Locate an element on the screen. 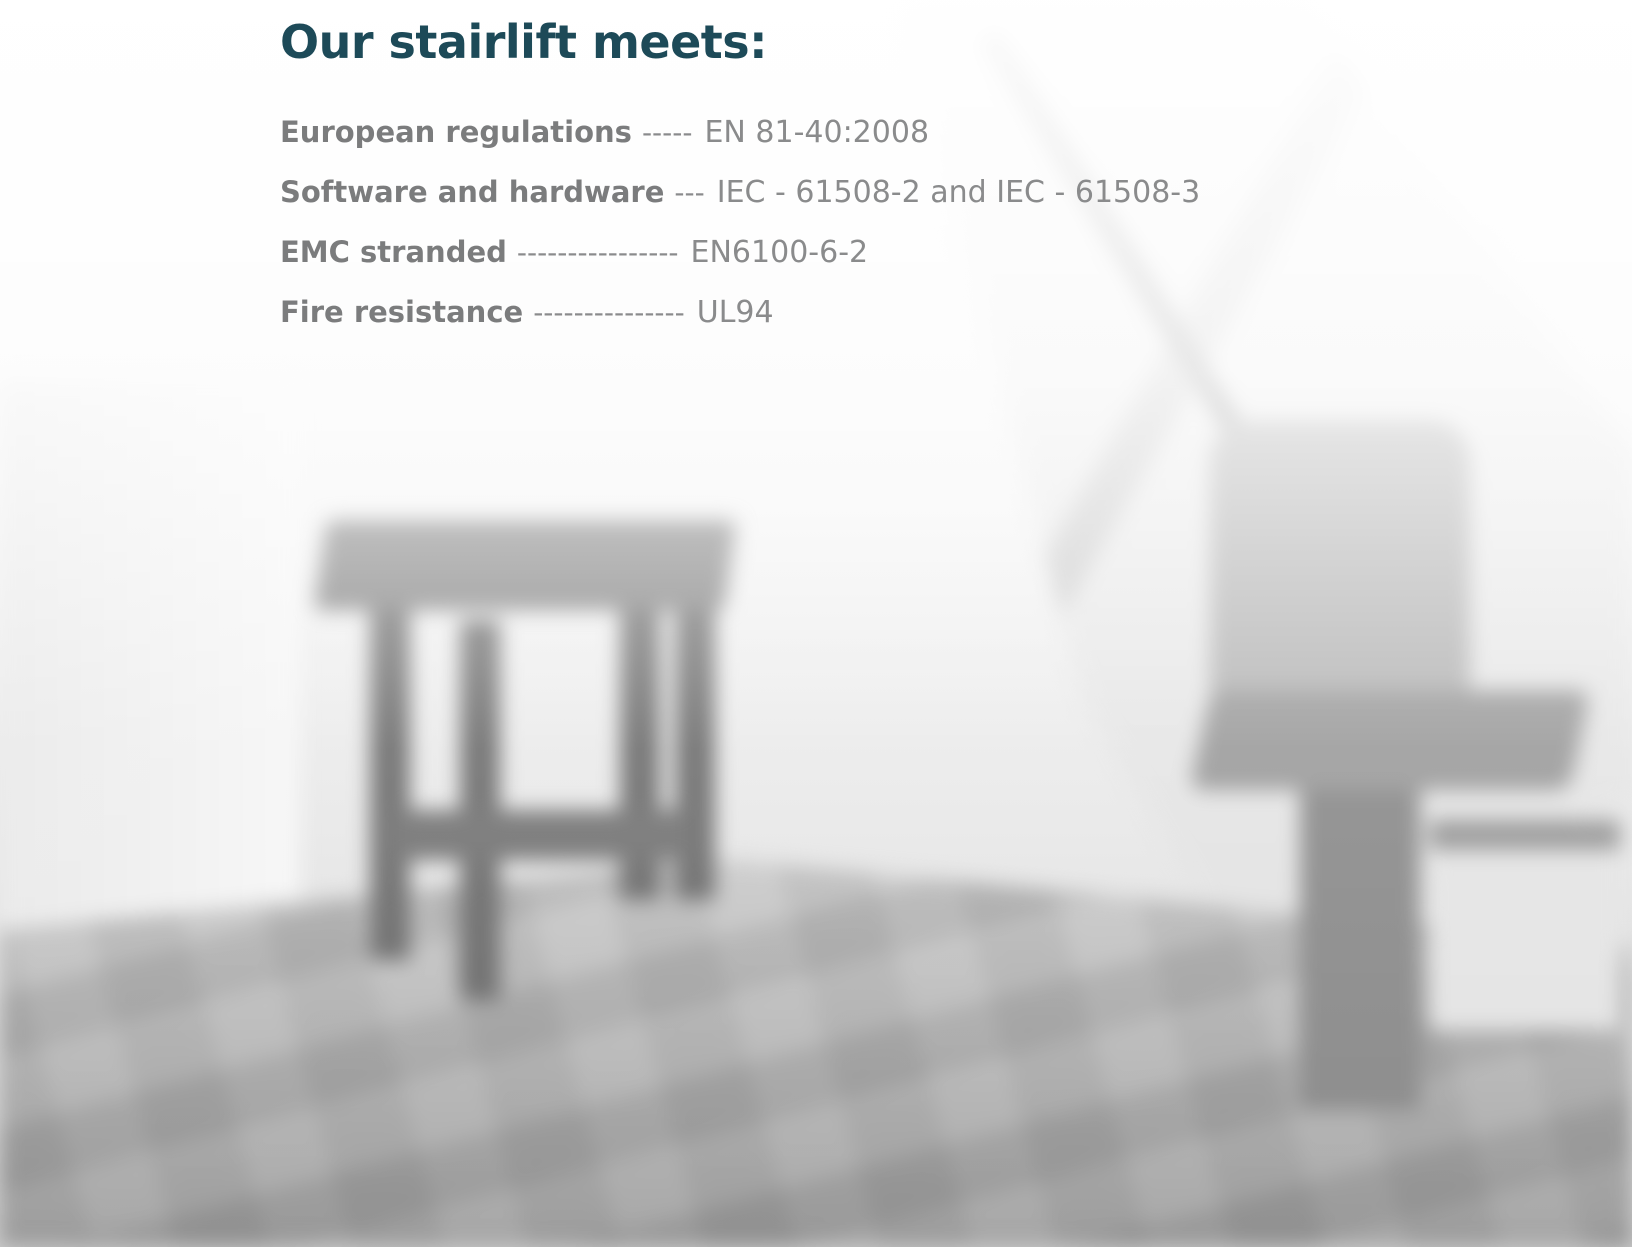 This screenshot has width=1632, height=1247. standard-row: Fire resistance --------------- UL94 is located at coordinates (830, 312).